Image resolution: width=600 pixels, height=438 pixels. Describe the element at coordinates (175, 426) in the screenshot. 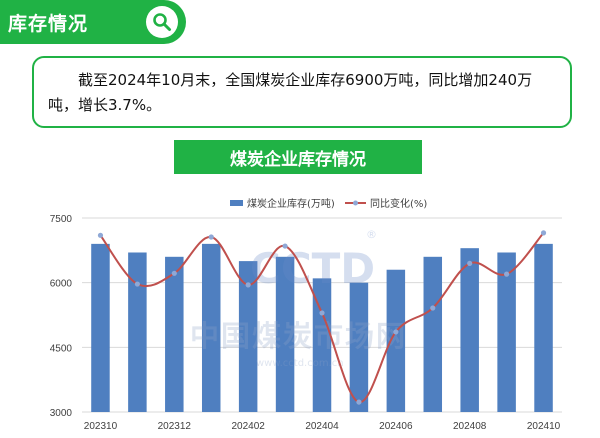

I see `x-tick-label: 202312` at that location.